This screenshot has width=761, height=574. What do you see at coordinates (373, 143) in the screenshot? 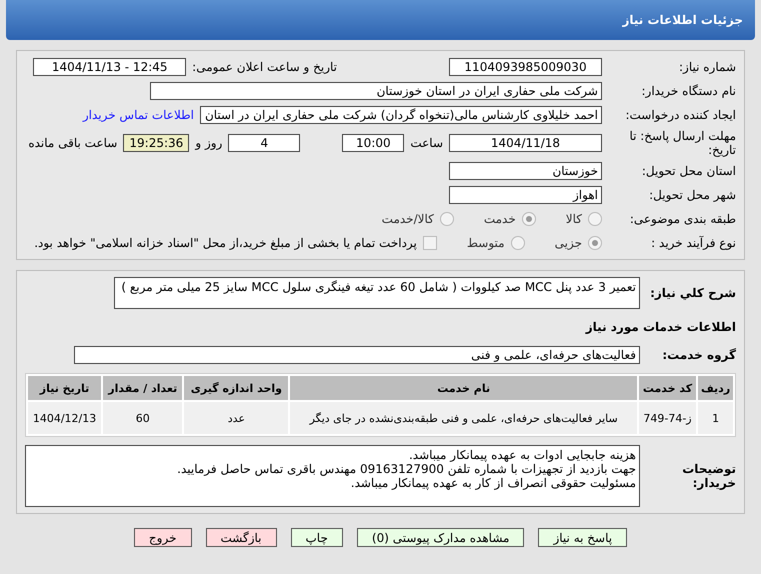
I see `deadline-time-field: 10:00` at bounding box center [373, 143].